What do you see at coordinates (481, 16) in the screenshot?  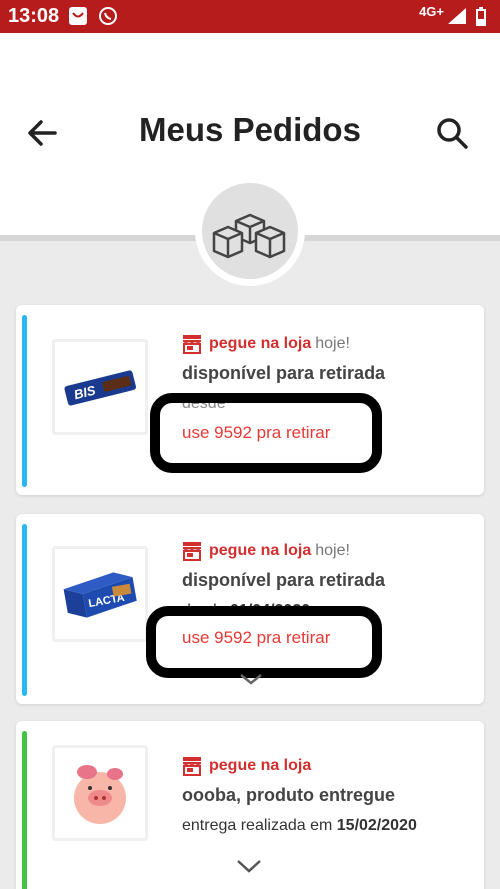 I see `battery-icon` at bounding box center [481, 16].